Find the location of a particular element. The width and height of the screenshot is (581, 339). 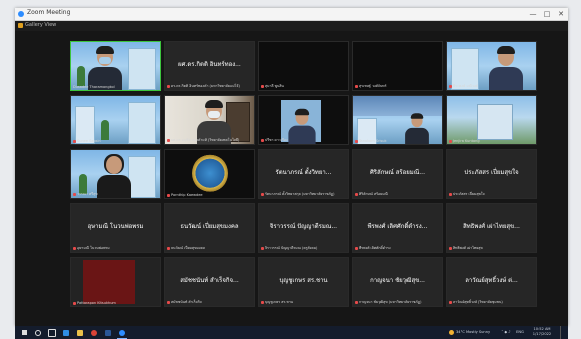

participant-name-label: พีรพงศ์ เลิศศักดิ์ดำรง is located at coordinates (397, 248).